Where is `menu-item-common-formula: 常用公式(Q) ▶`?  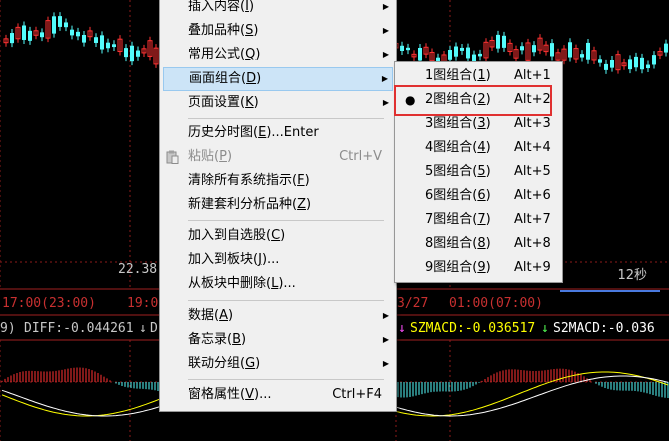
menu-item-common-formula: 常用公式(Q) ▶ is located at coordinates (278, 55).